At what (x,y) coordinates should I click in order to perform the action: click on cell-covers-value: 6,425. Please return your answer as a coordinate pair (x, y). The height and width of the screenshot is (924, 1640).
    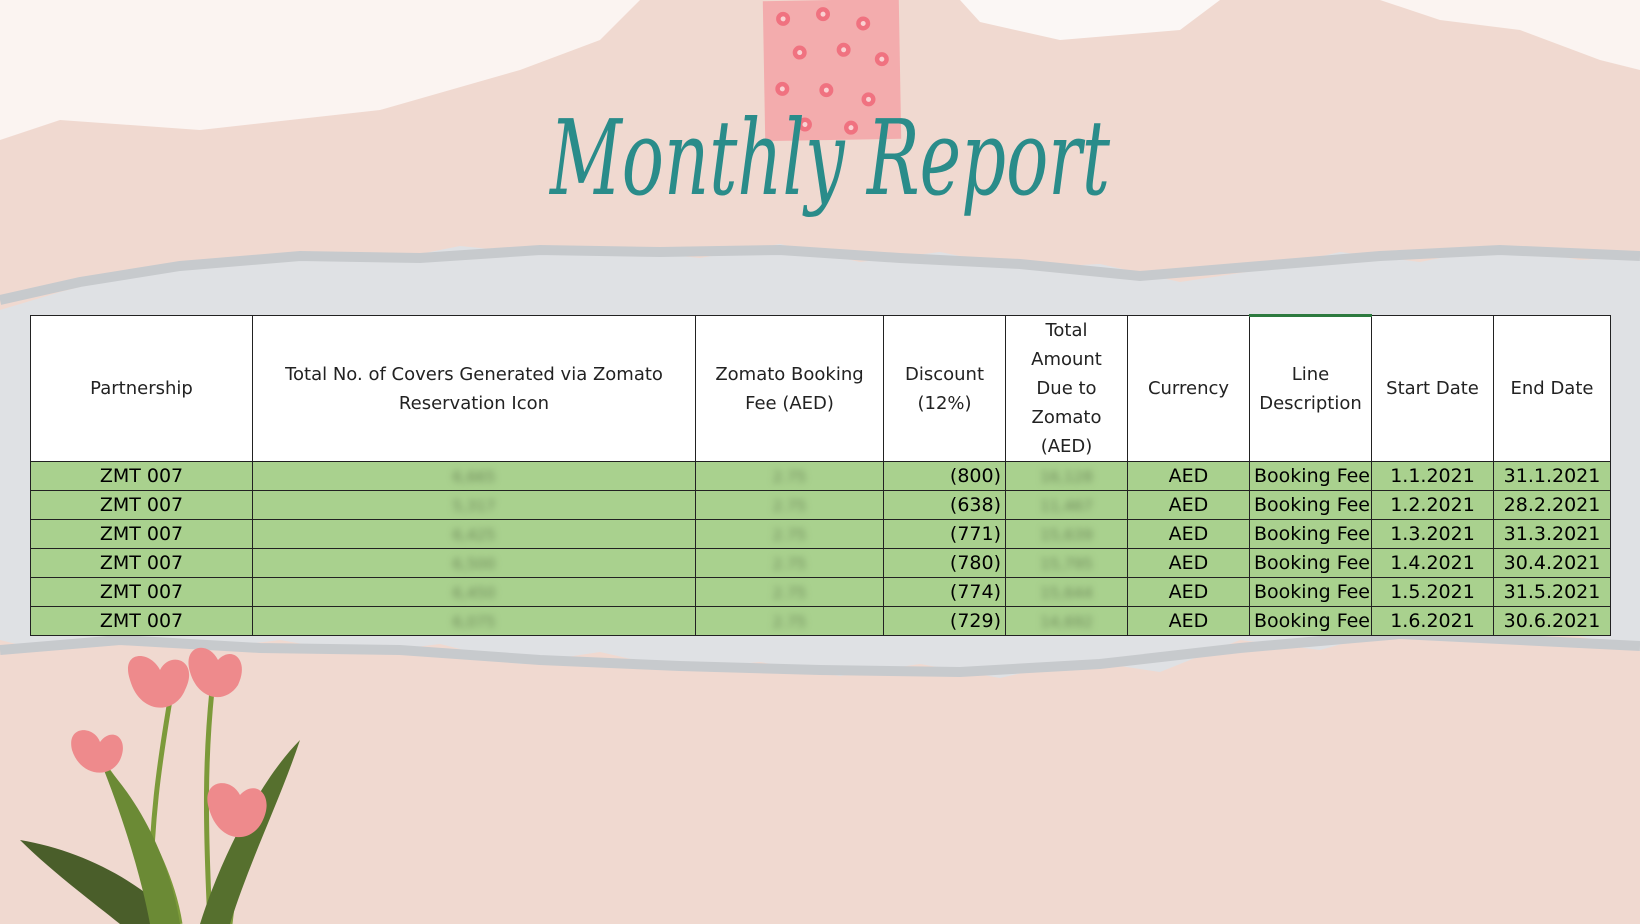
    Looking at the image, I should click on (474, 535).